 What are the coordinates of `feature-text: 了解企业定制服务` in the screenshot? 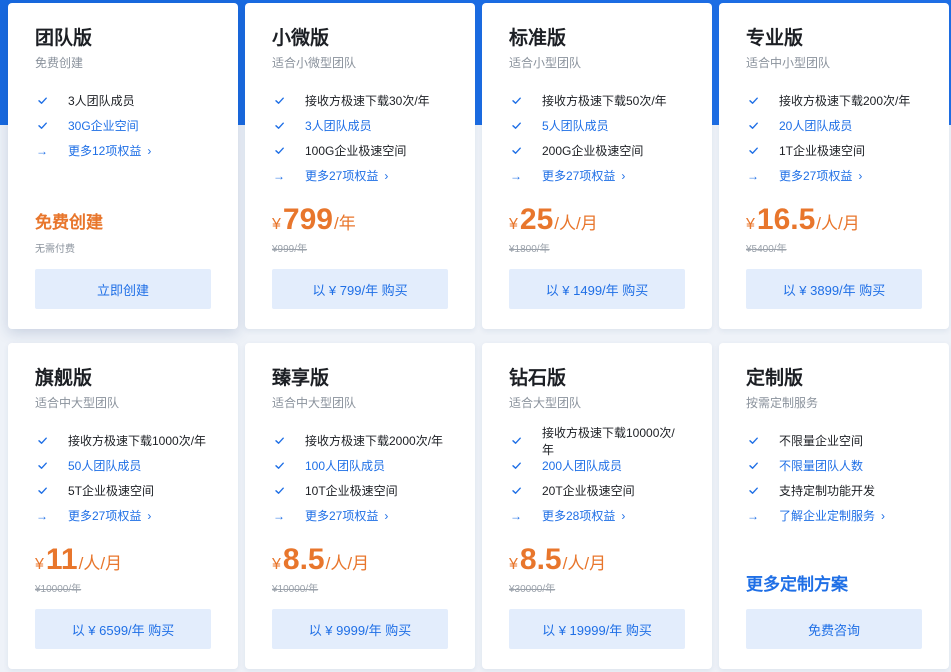 It's located at (827, 516).